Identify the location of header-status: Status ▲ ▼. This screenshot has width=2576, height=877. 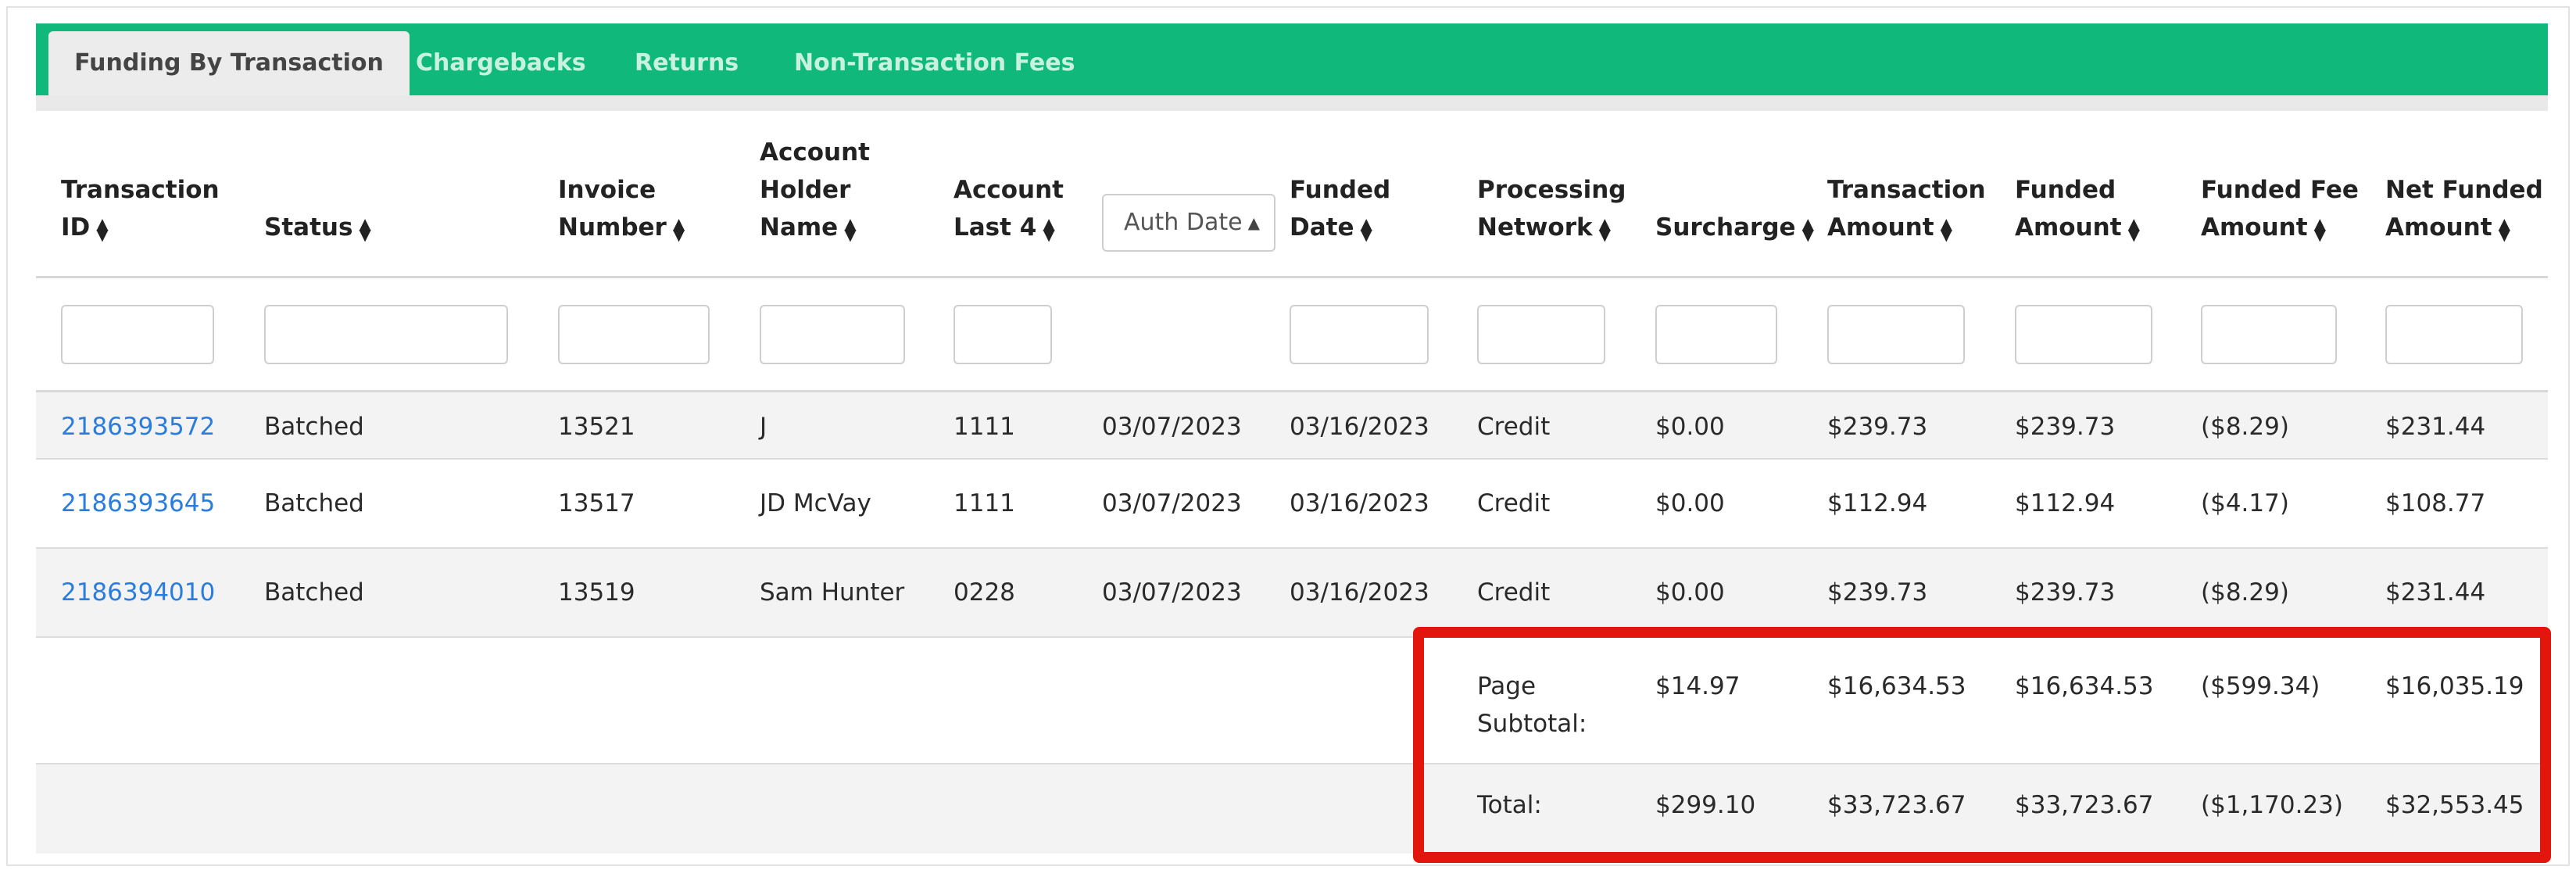
(317, 227).